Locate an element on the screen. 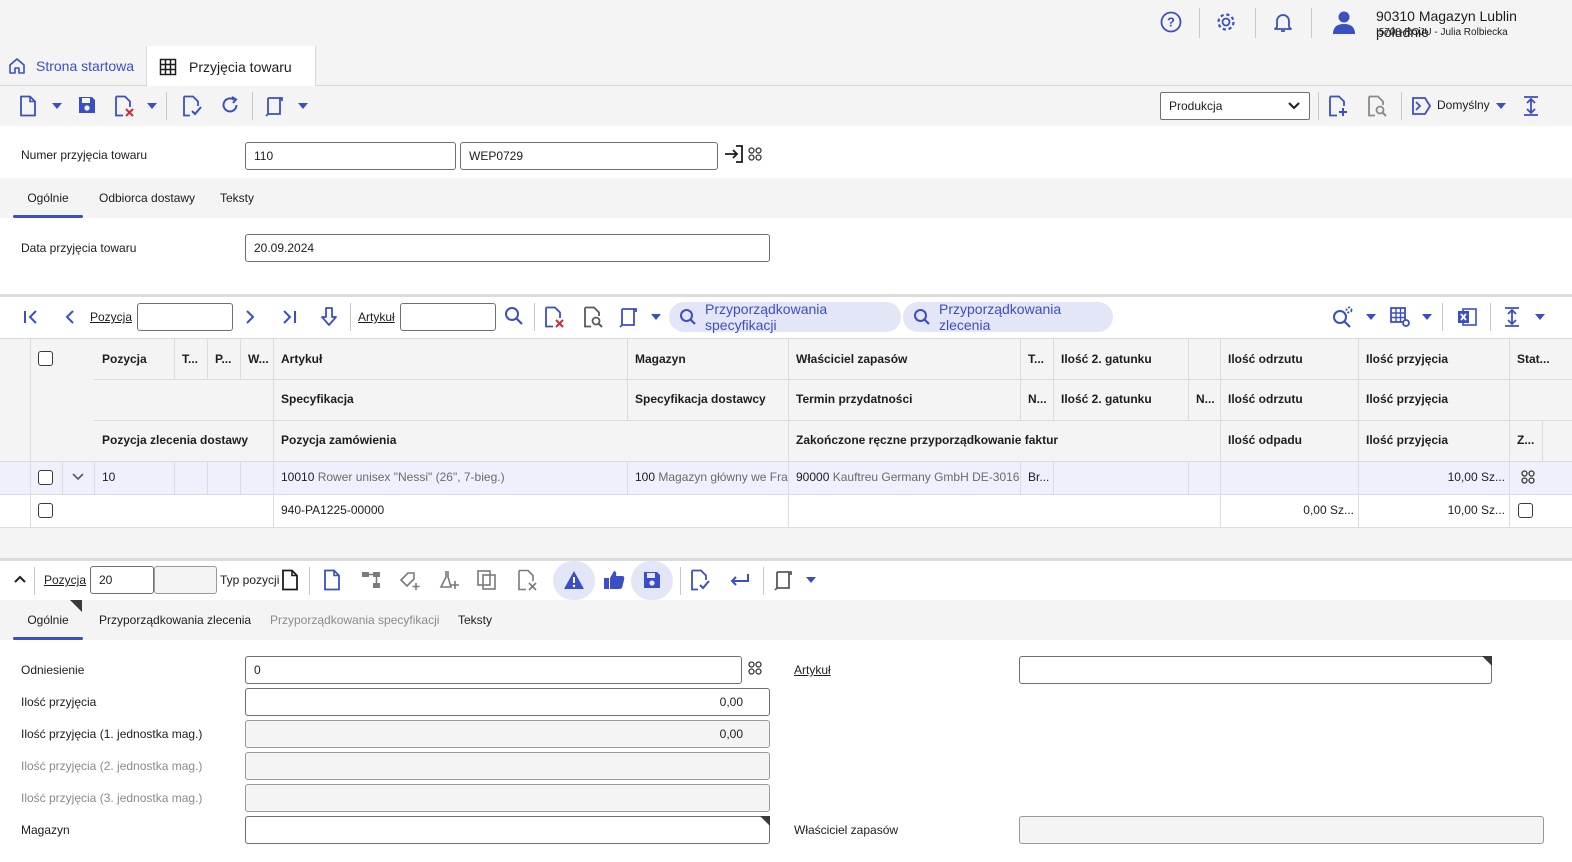 The width and height of the screenshot is (1572, 862). col-purchase-order-position: Pozycja zamówienia is located at coordinates (334, 440).